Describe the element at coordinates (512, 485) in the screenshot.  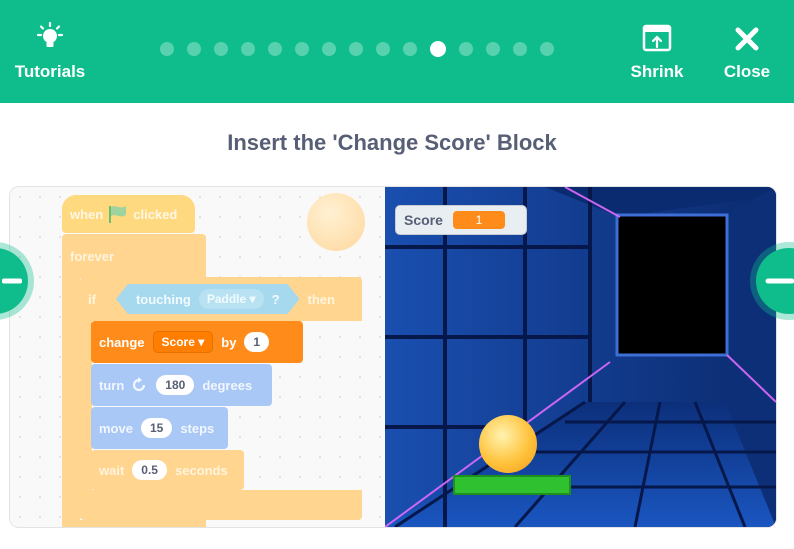
I see `paddle-sprite` at that location.